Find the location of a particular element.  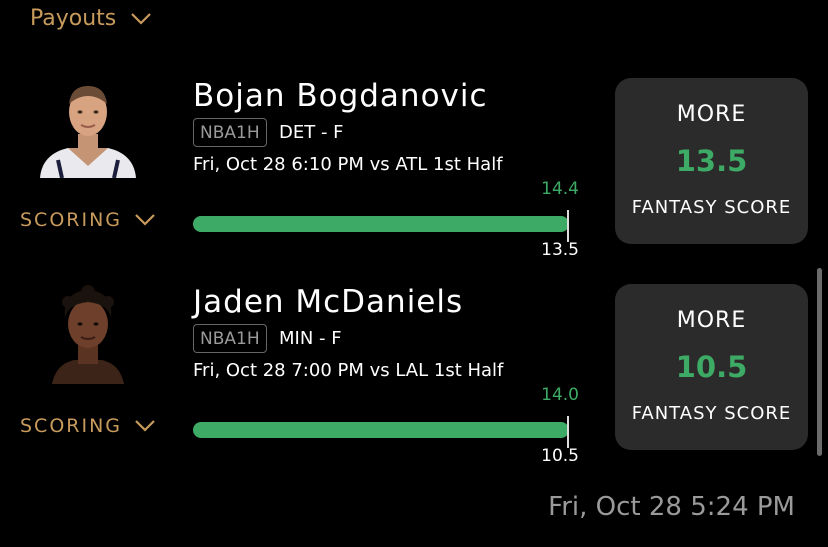

payouts-dropdown: Payouts is located at coordinates (91, 18).